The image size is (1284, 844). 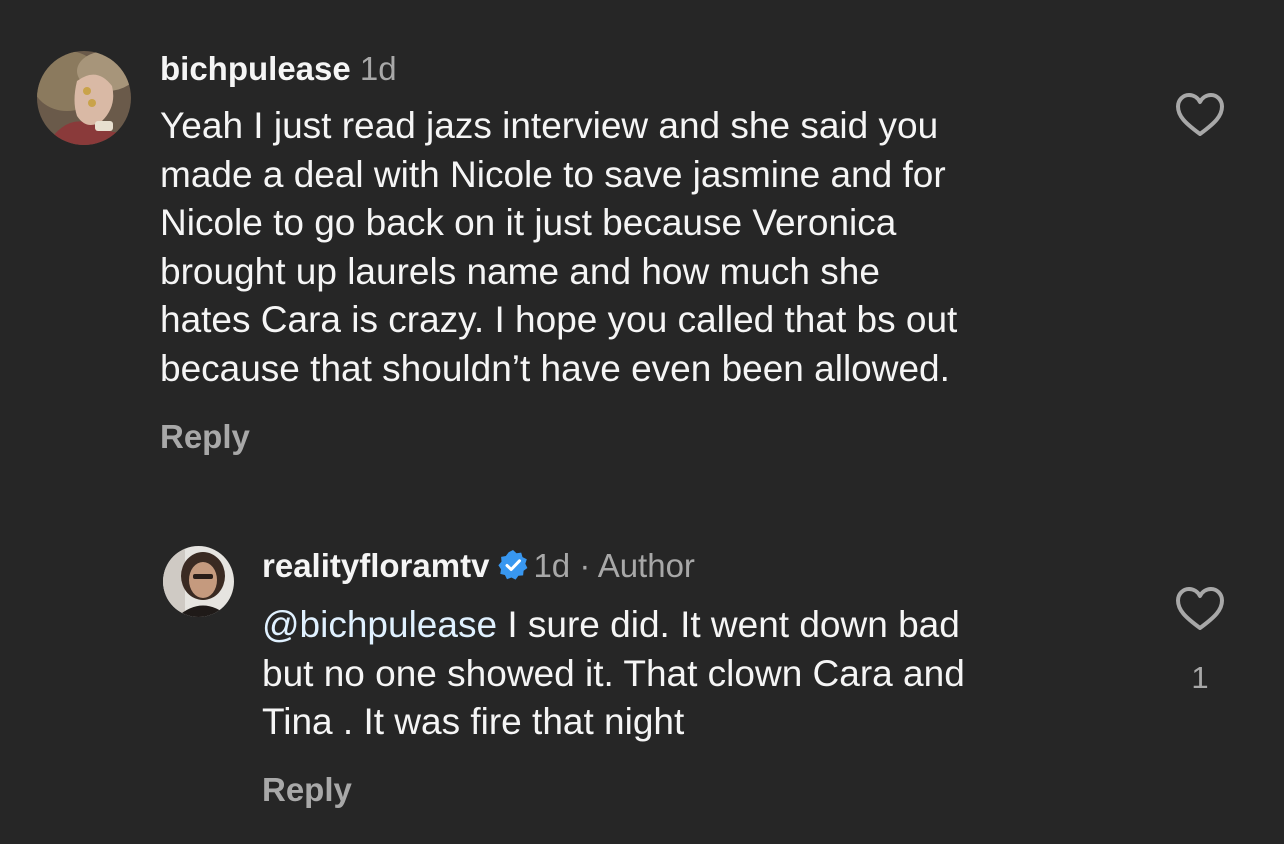 I want to click on comment-line-text: I sure did. It went down bad, so click(x=728, y=624).